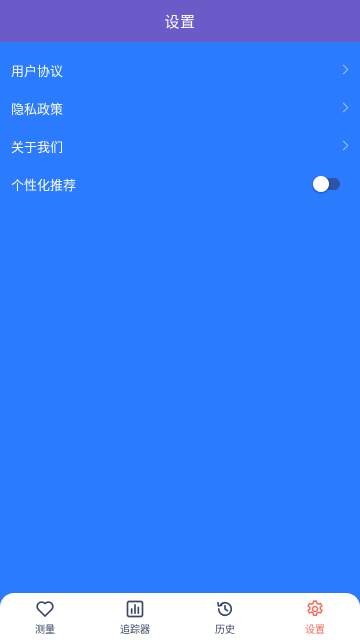 This screenshot has width=360, height=640. Describe the element at coordinates (180, 146) in the screenshot. I see `settings-item-about-us: 关于我们` at that location.